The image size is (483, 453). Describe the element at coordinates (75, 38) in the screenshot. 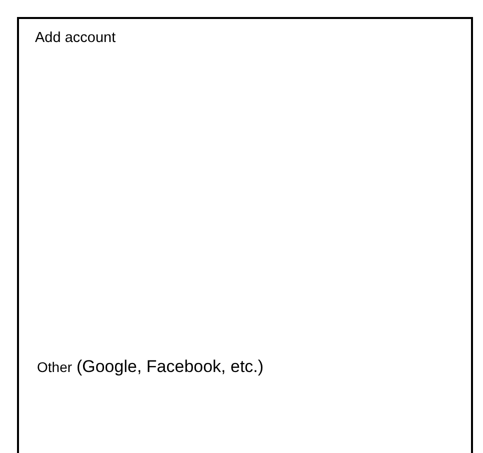

I see `panel-title: Add account` at that location.